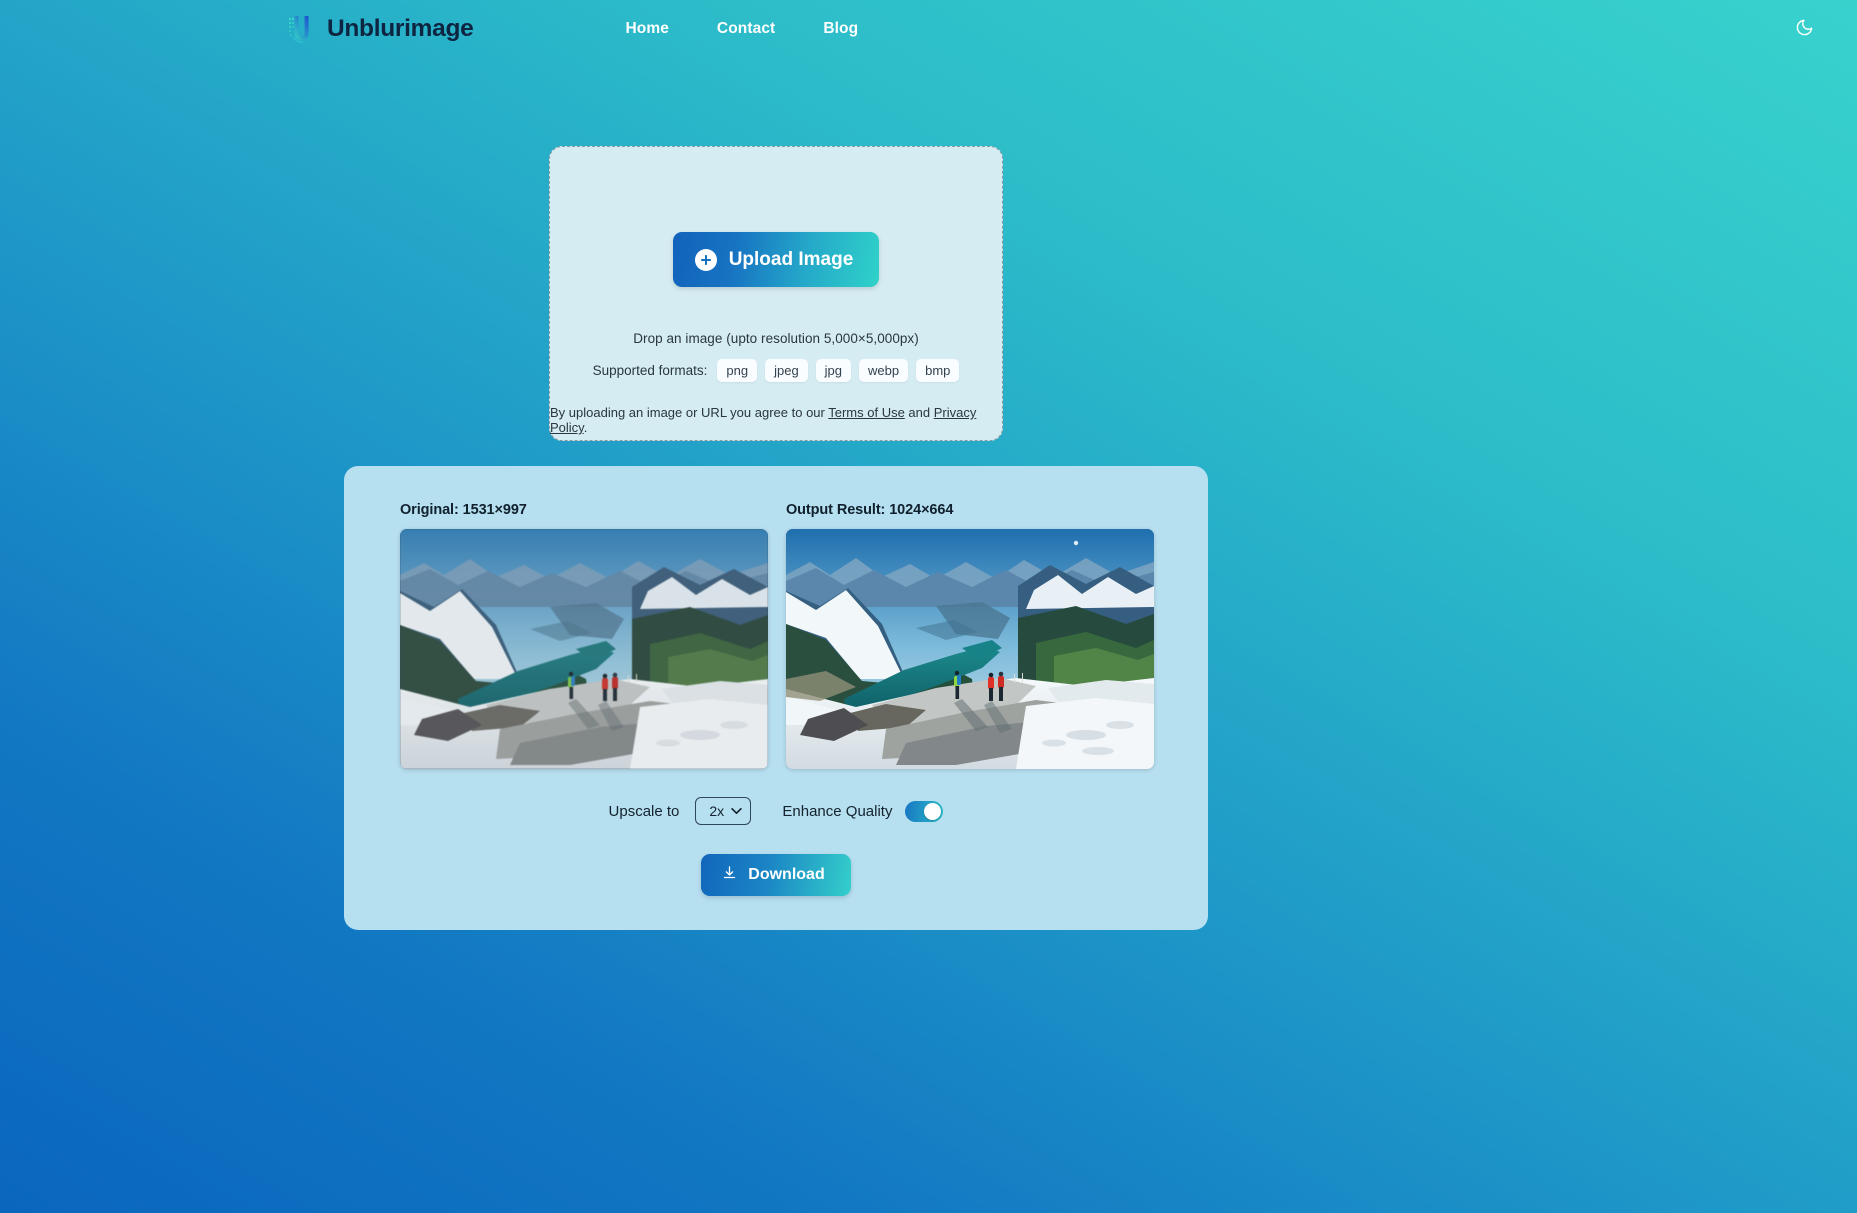 The width and height of the screenshot is (1857, 1213). I want to click on enhance-quality-toggle, so click(924, 811).